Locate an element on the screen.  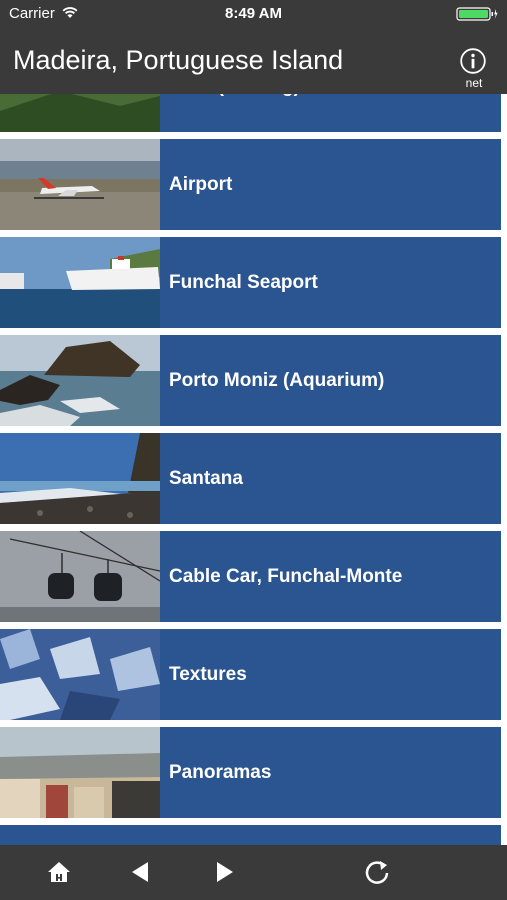
nav-bar: Madeira, Portuguese Island net is located at coordinates (253, 61).